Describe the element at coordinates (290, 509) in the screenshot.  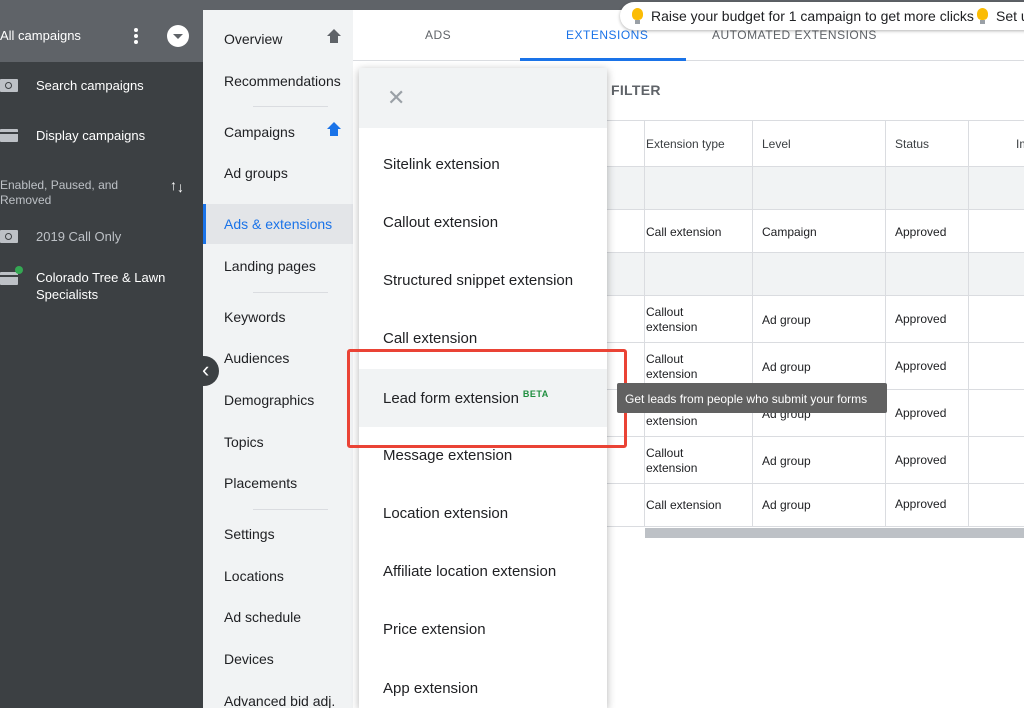
I see `nav-divider` at that location.